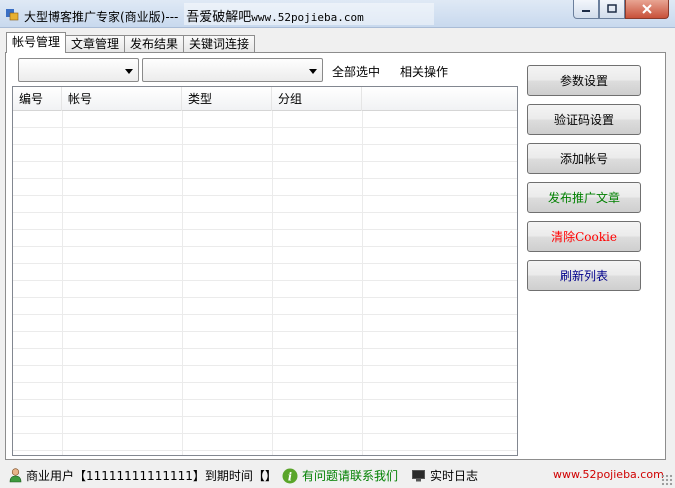  I want to click on publish-article-button: 发布推广文章, so click(584, 197).